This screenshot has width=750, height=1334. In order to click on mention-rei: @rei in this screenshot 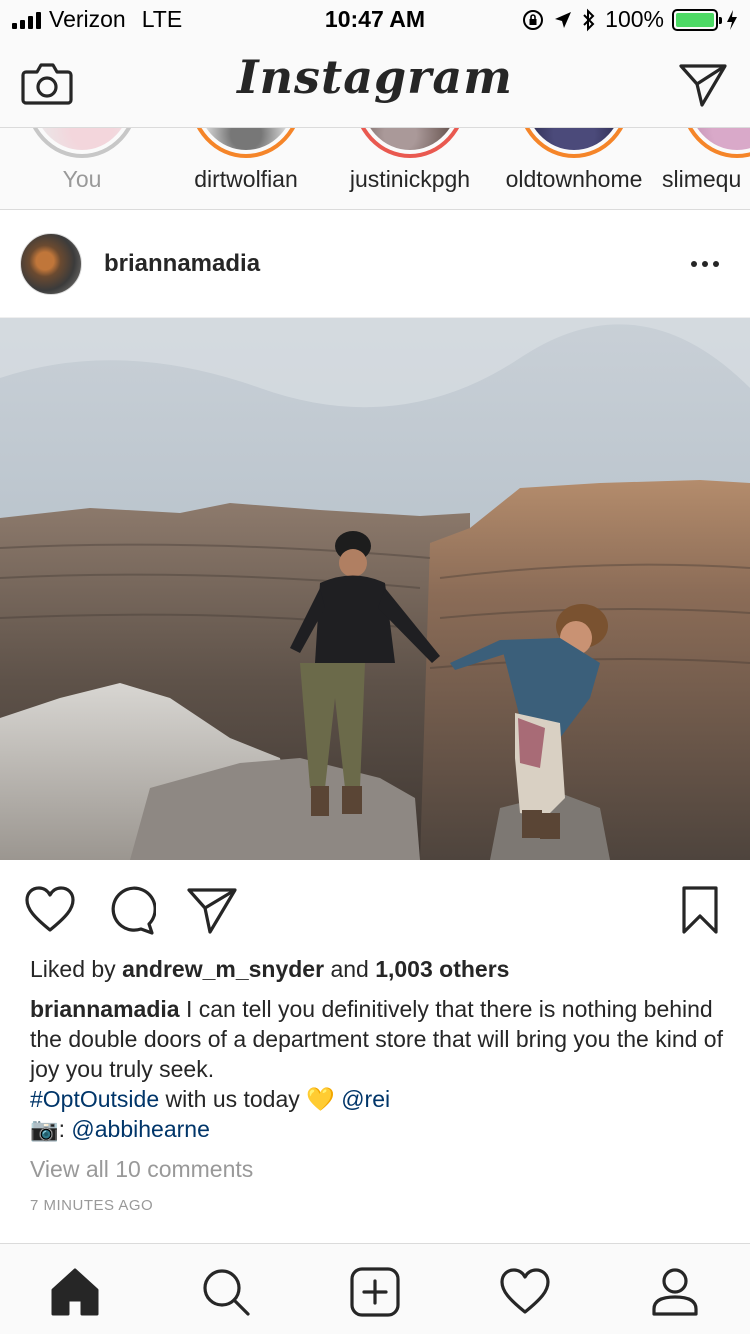, I will do `click(365, 1099)`.